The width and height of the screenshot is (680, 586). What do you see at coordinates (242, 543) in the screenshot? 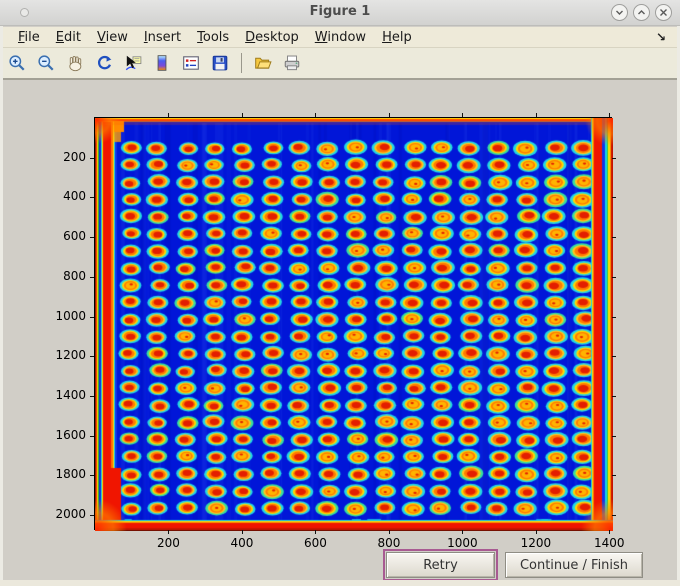
I see `x-tick-label: 400` at bounding box center [242, 543].